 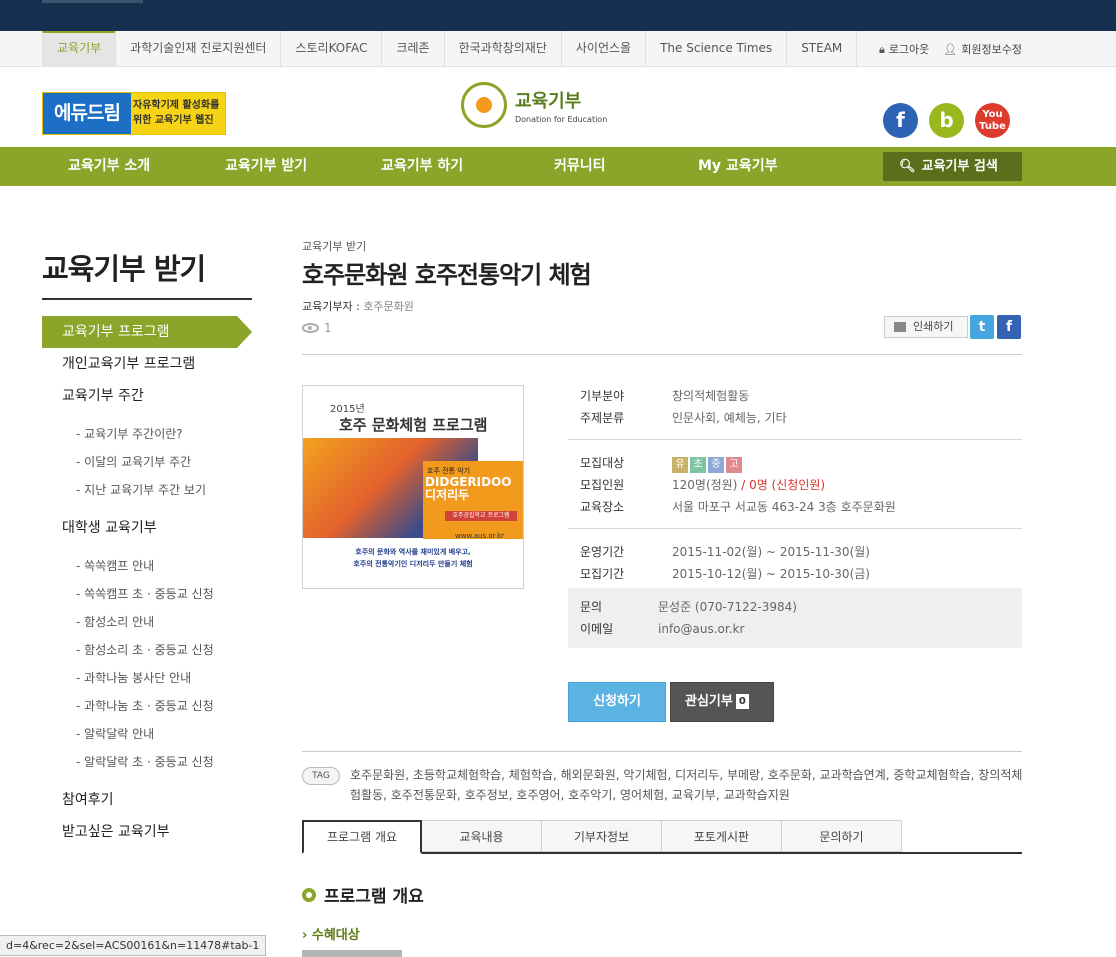 I want to click on search-icon: 🔍︎, so click(x=907, y=166).